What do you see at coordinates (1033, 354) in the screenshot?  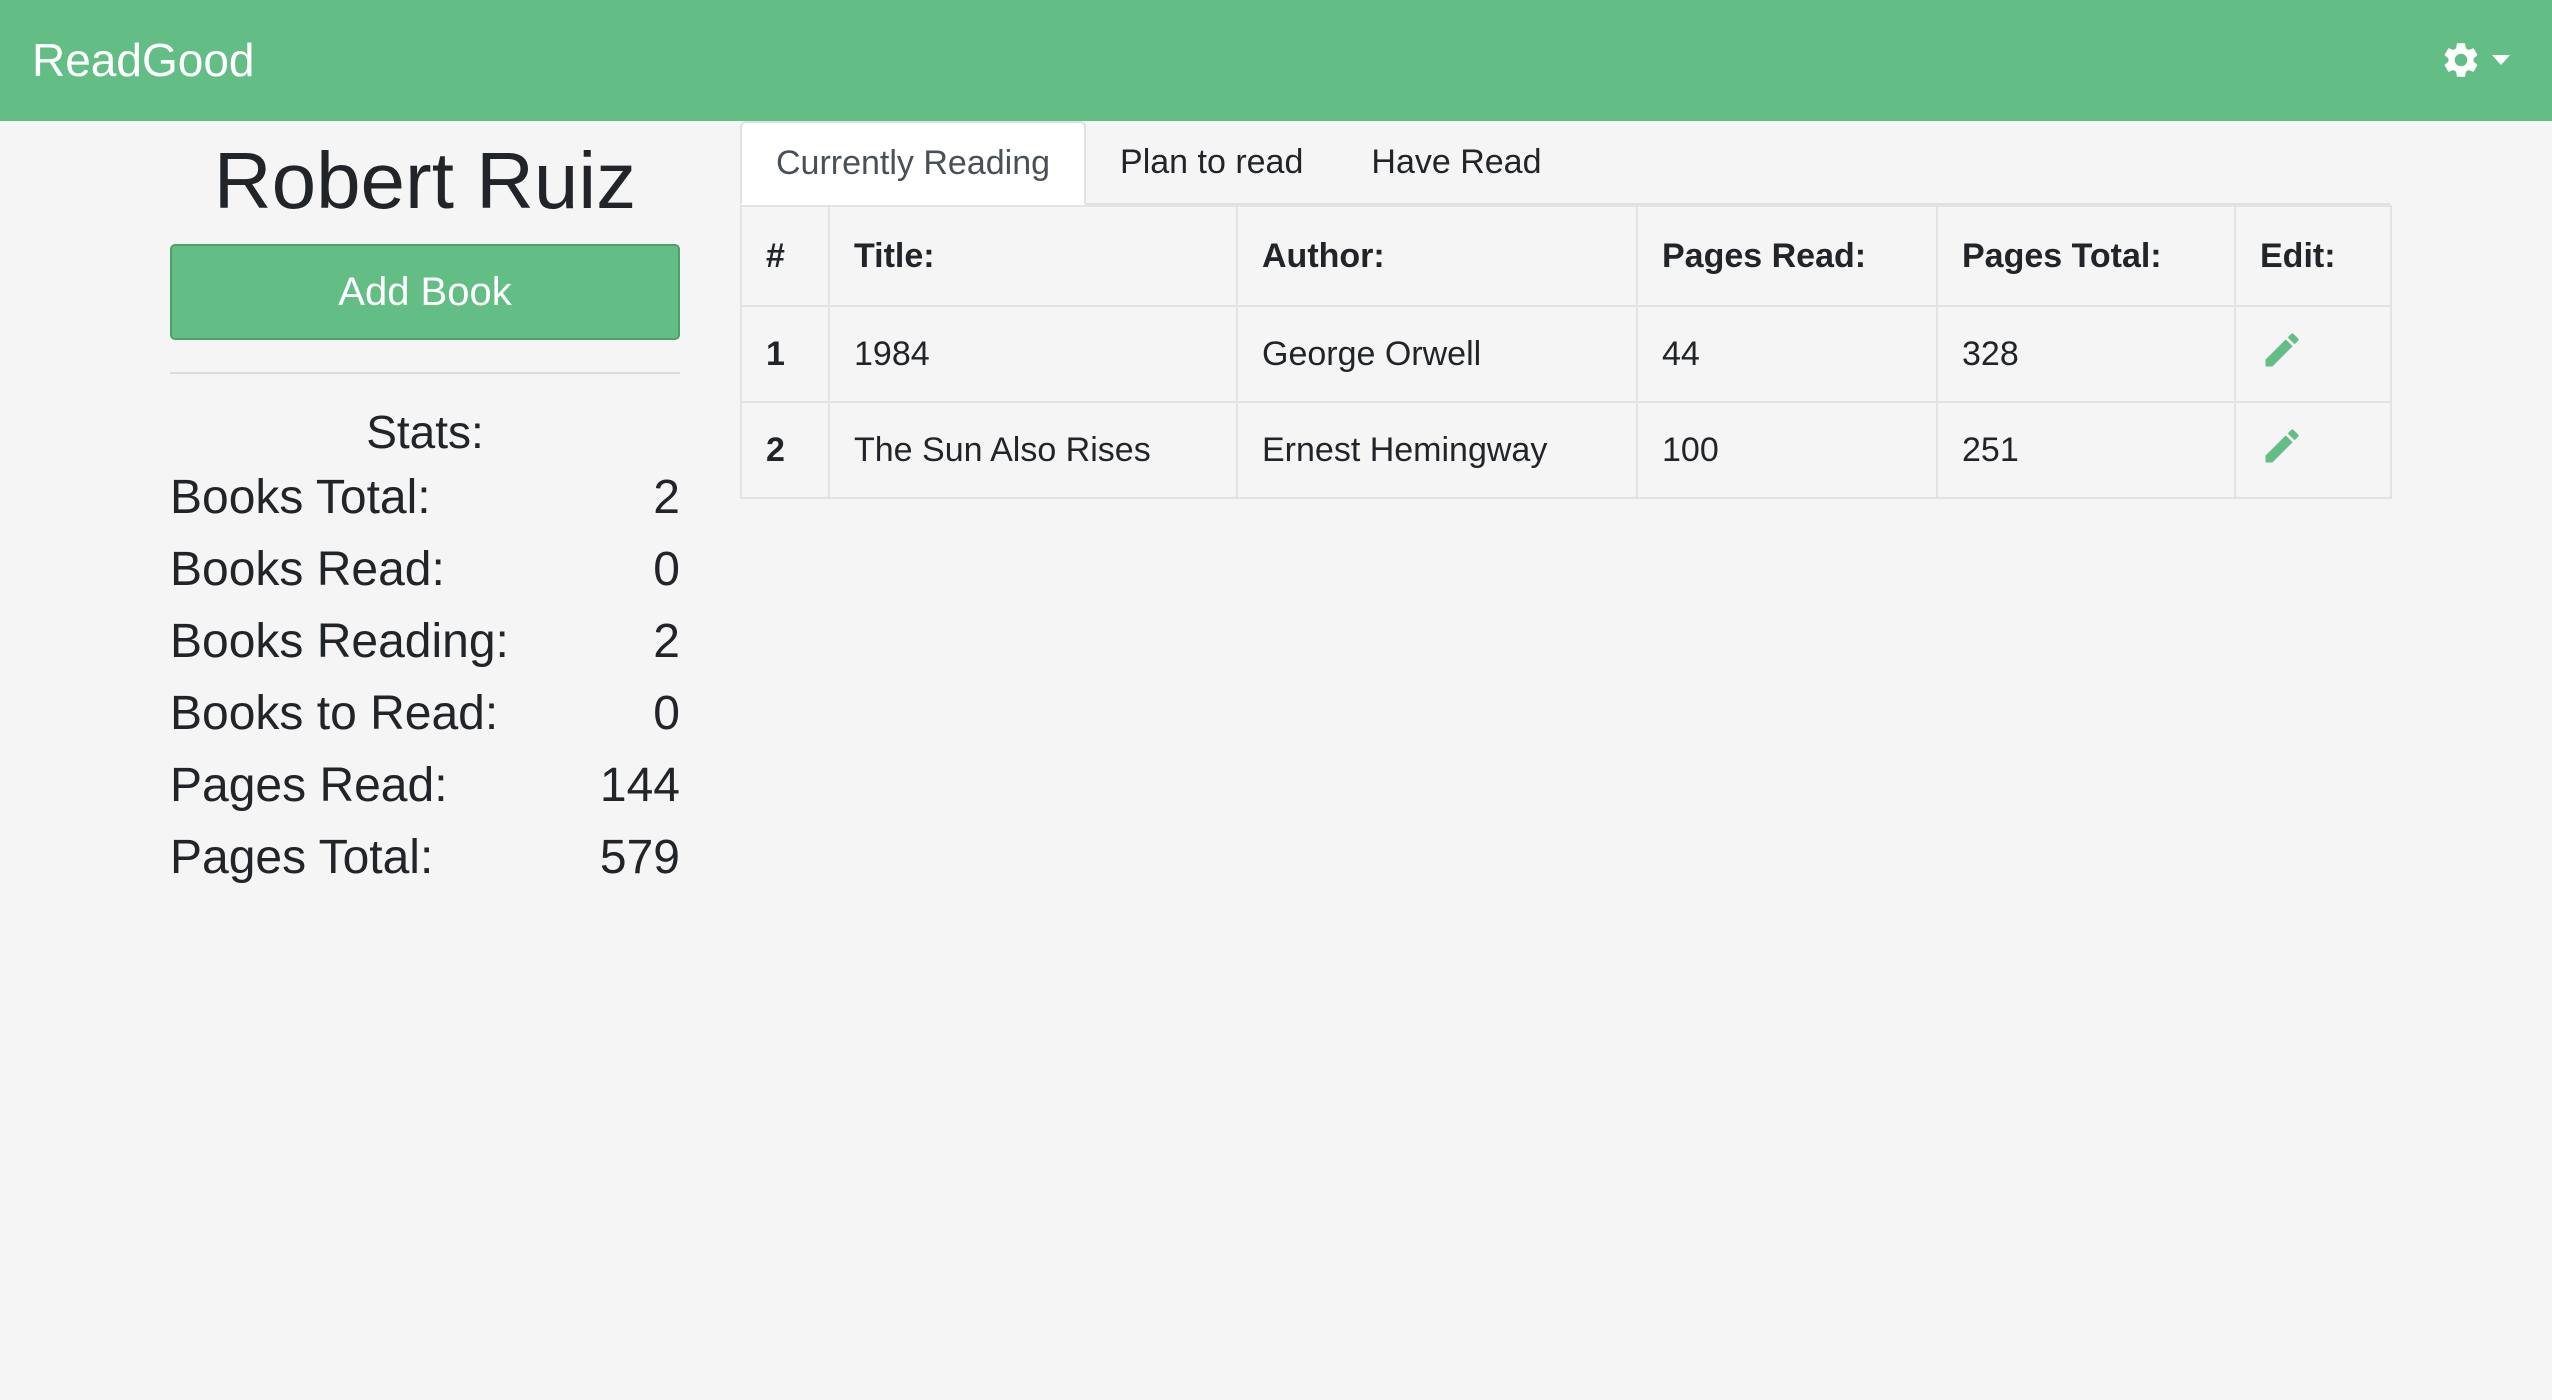 I see `book-title: 1984` at bounding box center [1033, 354].